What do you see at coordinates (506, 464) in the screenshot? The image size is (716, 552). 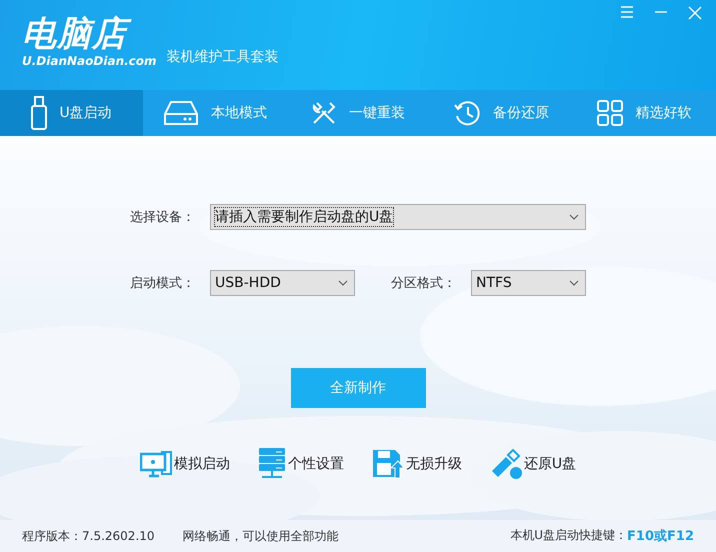 I see `usb-stick-icon` at bounding box center [506, 464].